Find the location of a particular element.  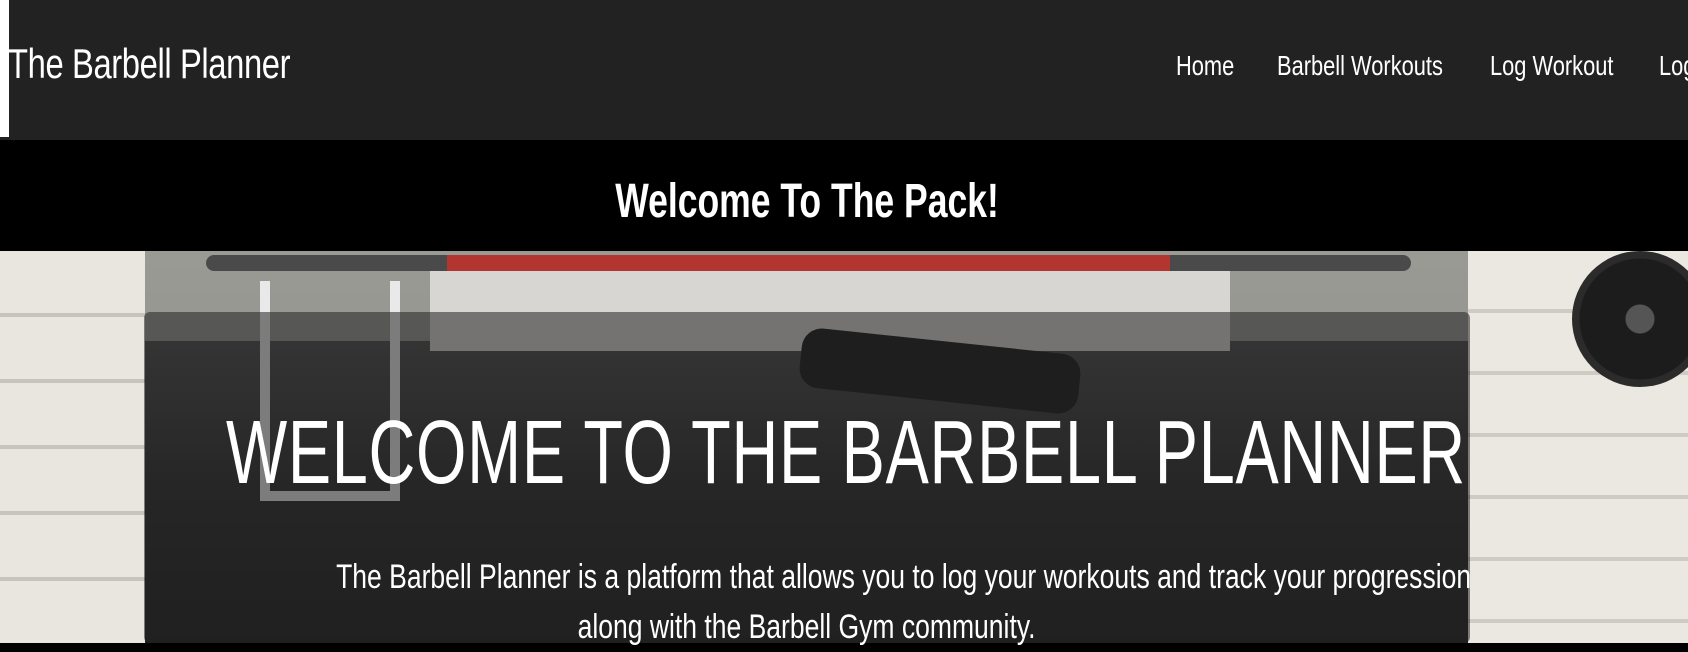

nav-item-log: Log is located at coordinates (1673, 66).